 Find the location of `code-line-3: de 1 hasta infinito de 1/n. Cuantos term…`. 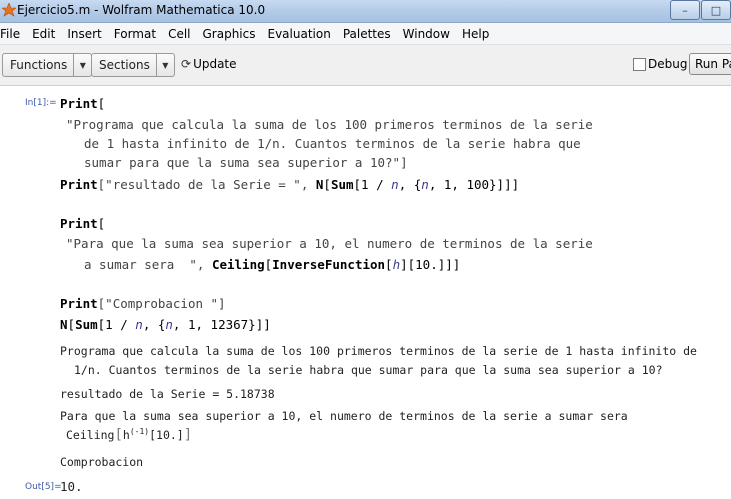

code-line-3: de 1 hasta infinito de 1/n. Cuantos term… is located at coordinates (332, 143).